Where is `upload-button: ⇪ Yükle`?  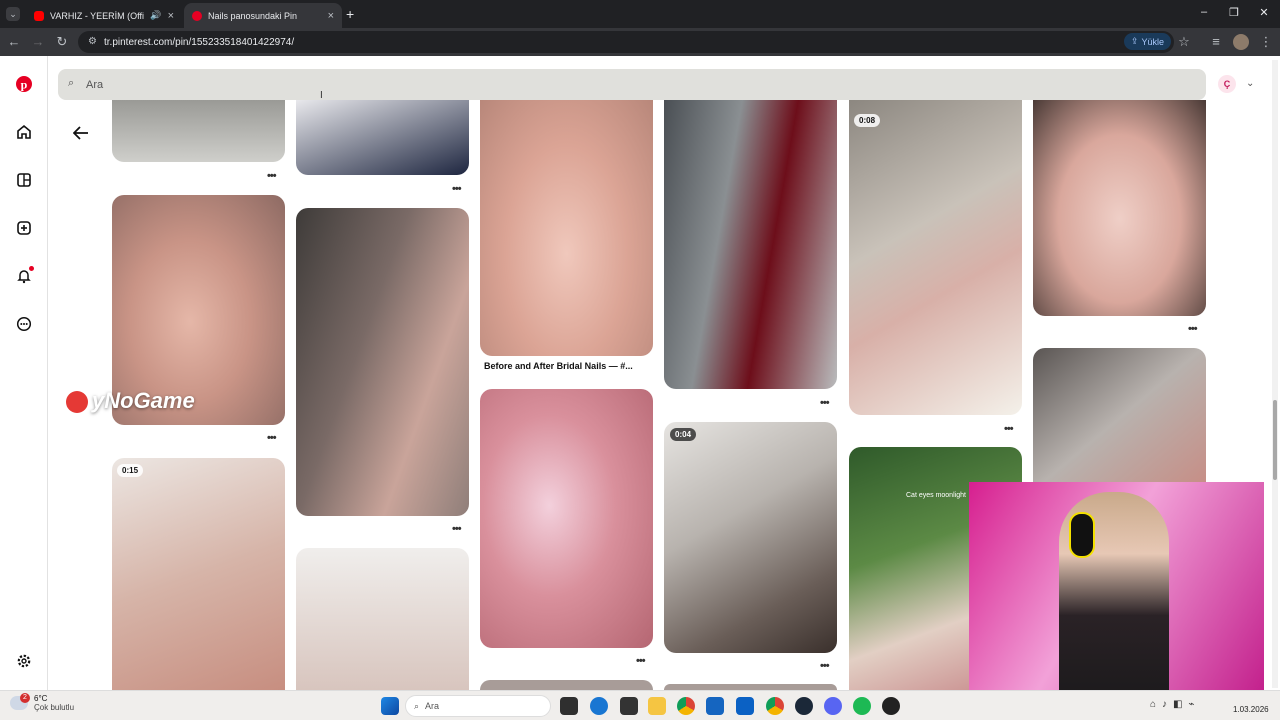 upload-button: ⇪ Yükle is located at coordinates (1148, 41).